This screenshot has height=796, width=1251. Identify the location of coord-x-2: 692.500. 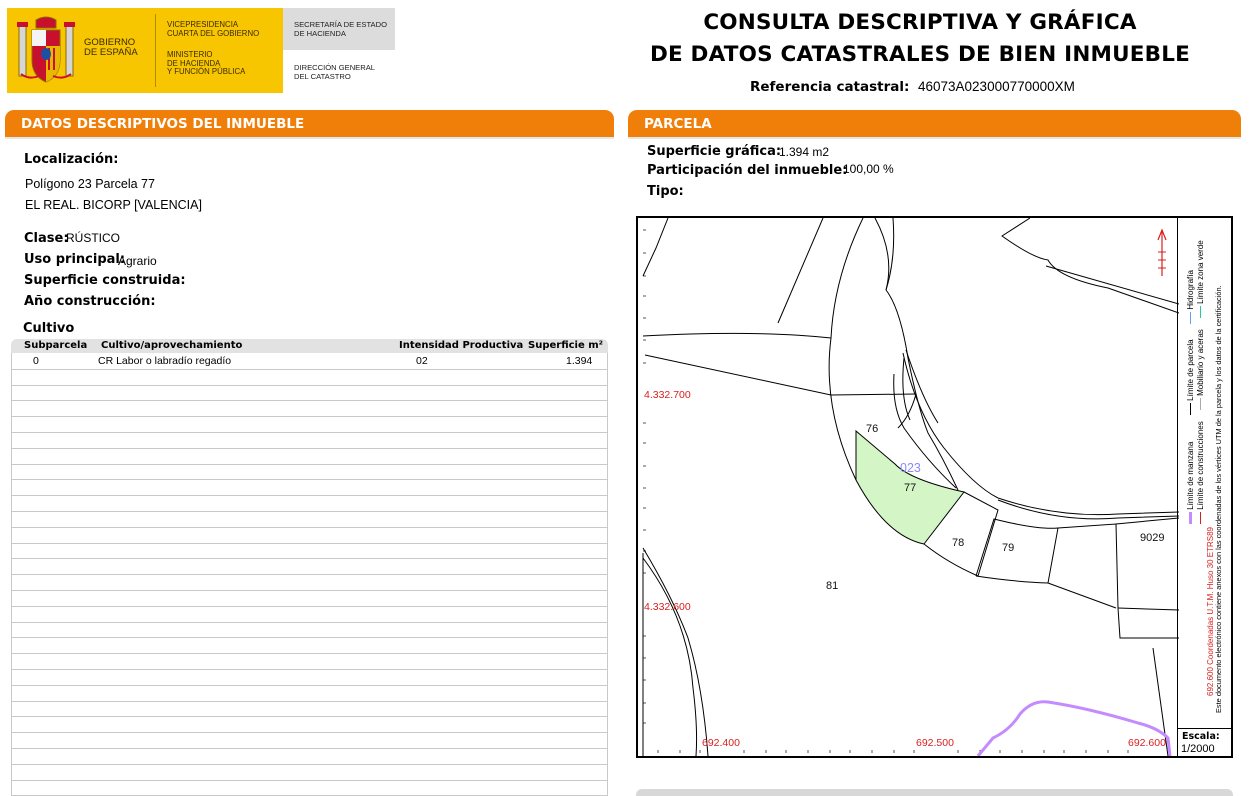
(935, 743).